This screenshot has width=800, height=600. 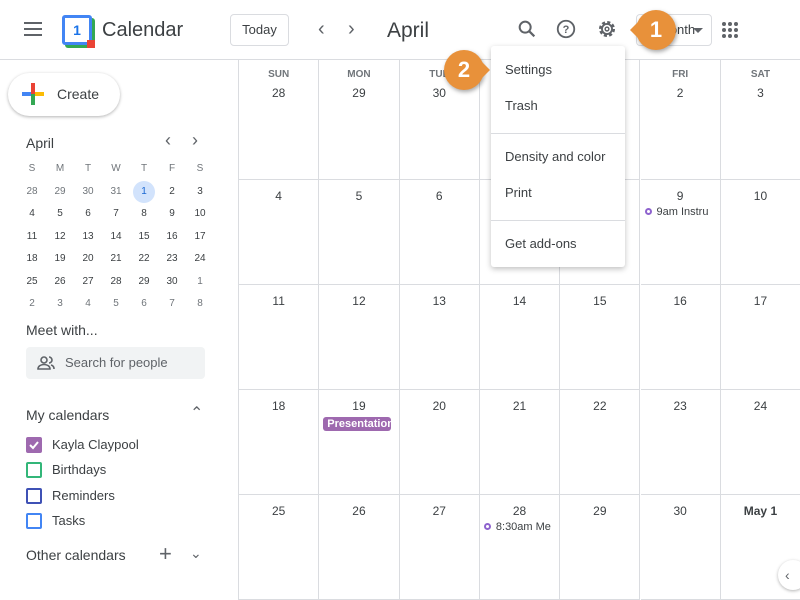 I want to click on side-panel-toggle-chevron-icon: ‹, so click(x=789, y=575).